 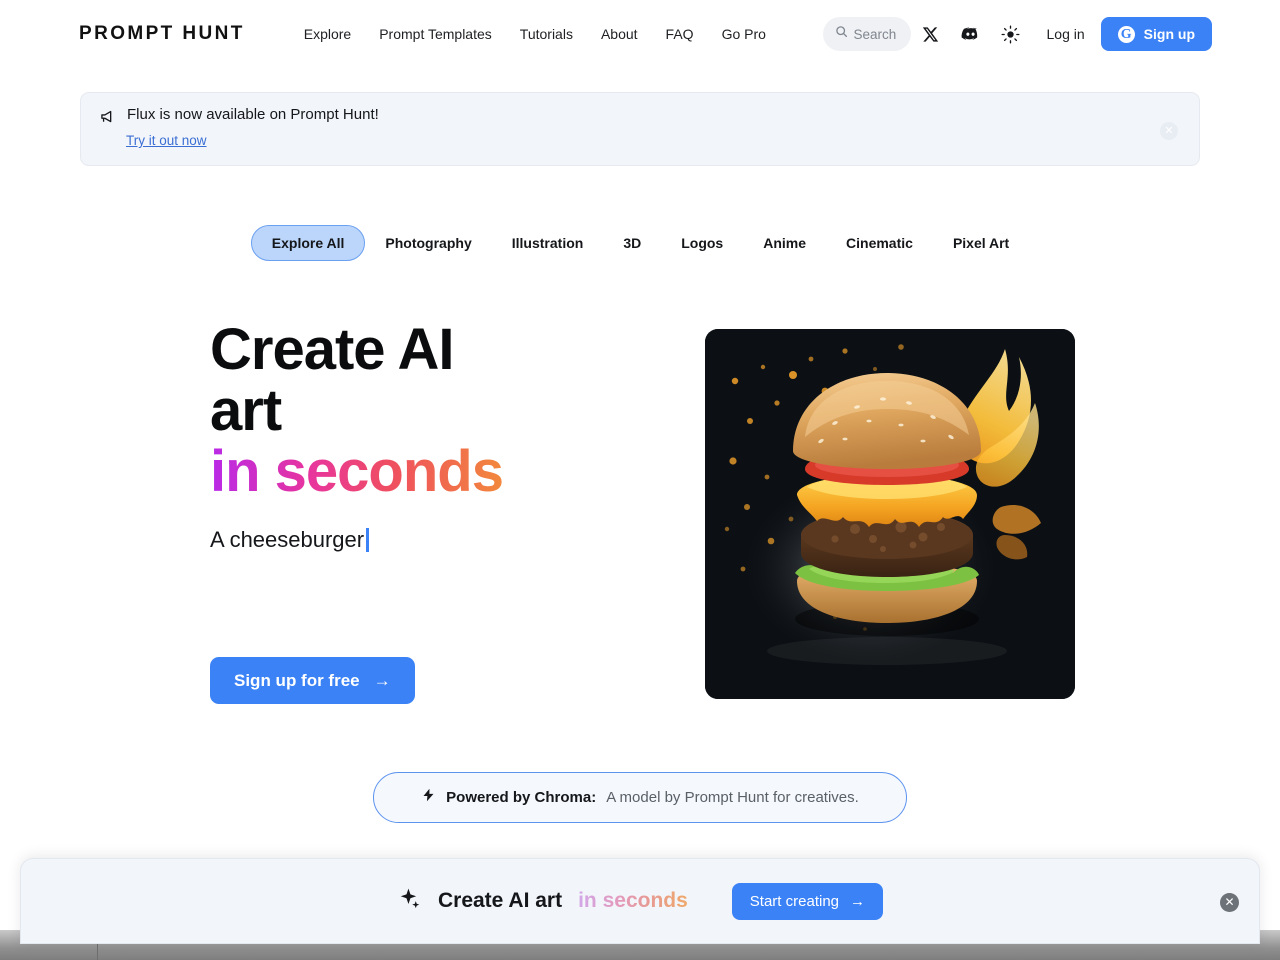 What do you see at coordinates (879, 243) in the screenshot?
I see `tab-cinematic: Cinematic` at bounding box center [879, 243].